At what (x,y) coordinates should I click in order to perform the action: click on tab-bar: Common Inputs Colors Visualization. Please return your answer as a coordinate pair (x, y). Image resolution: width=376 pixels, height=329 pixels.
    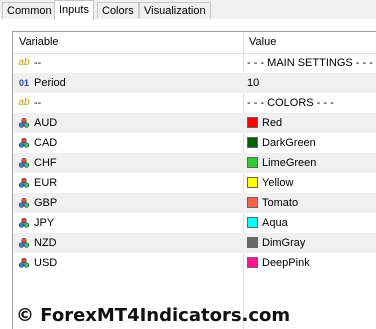
    Looking at the image, I should click on (188, 10).